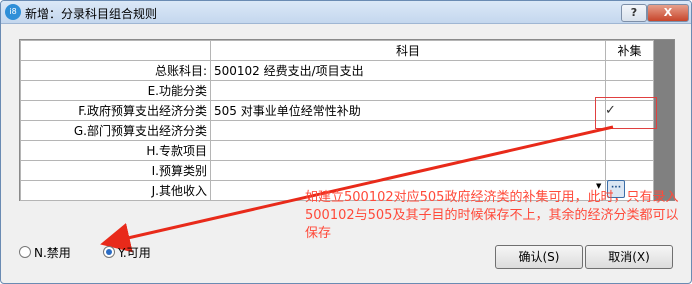 The width and height of the screenshot is (692, 284). What do you see at coordinates (115, 50) in the screenshot?
I see `grid-corner-cell` at bounding box center [115, 50].